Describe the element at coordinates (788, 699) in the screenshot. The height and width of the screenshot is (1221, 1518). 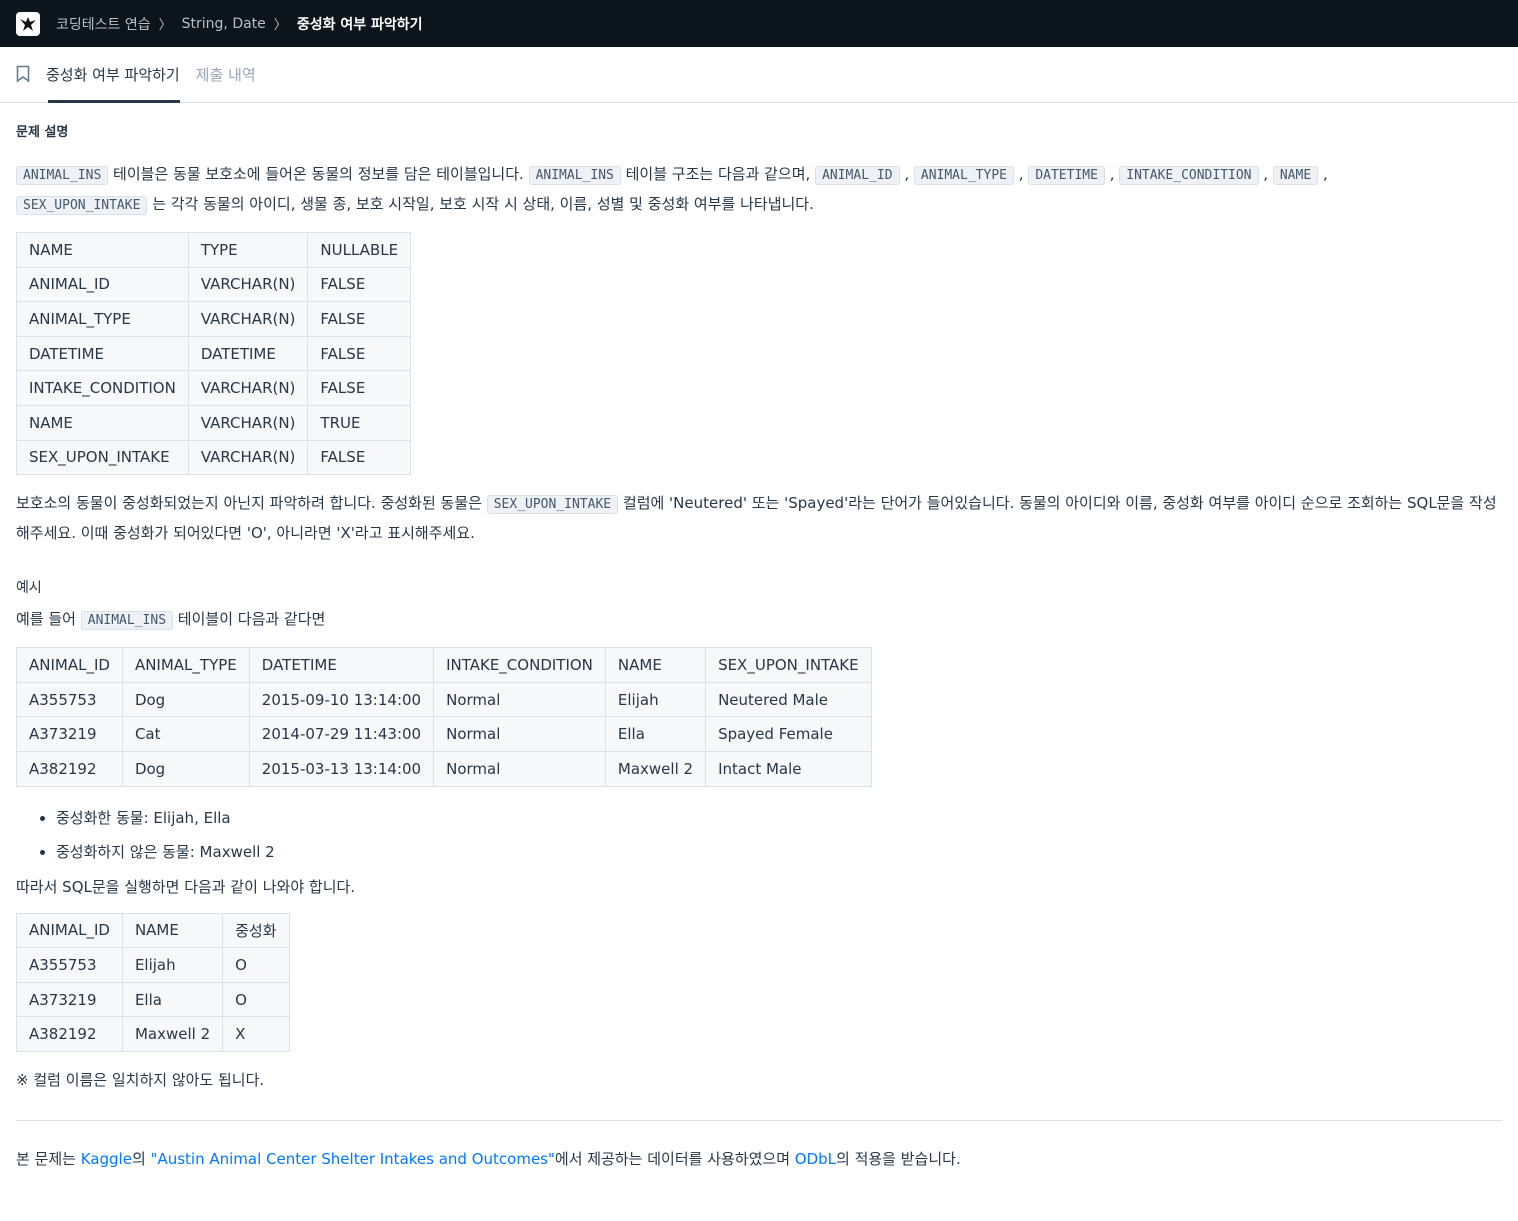
I see `table-cell: Neutered Male` at that location.